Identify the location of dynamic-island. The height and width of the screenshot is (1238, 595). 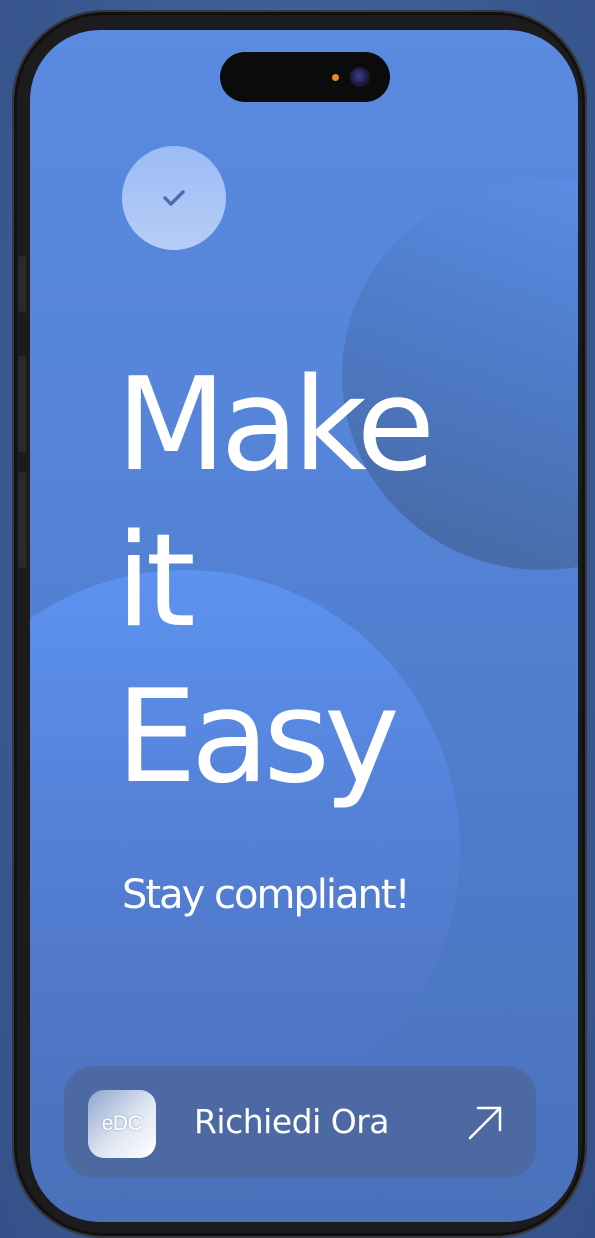
(305, 77).